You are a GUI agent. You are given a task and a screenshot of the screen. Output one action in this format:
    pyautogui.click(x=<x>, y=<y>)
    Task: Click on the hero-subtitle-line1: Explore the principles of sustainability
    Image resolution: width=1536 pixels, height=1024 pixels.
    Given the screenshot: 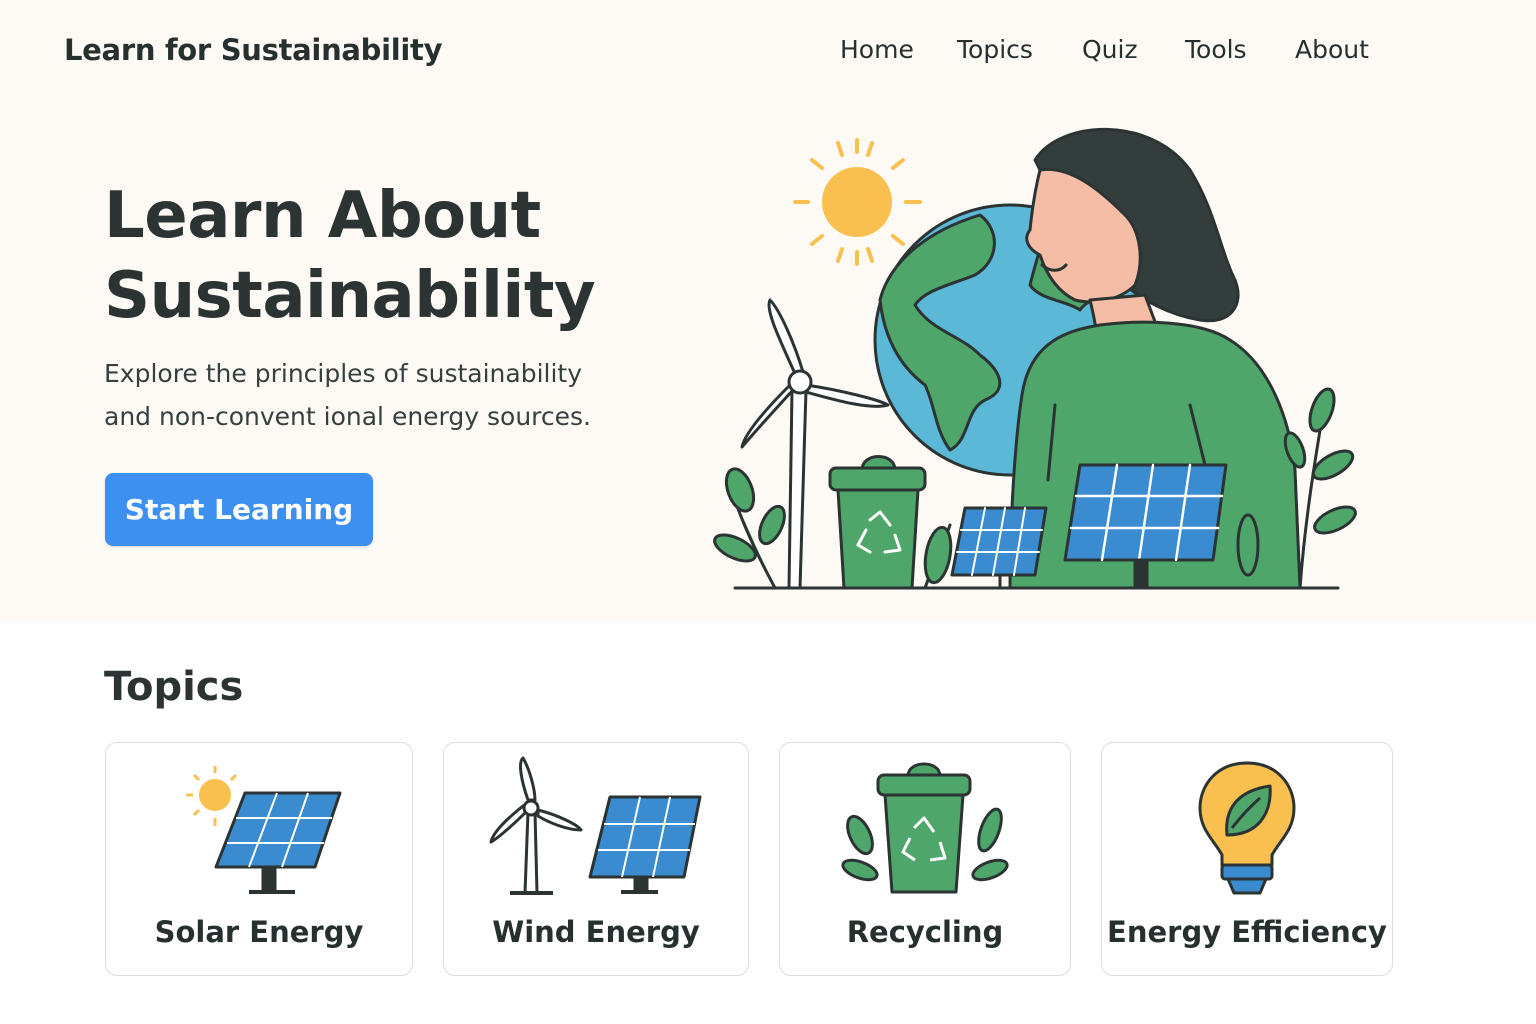 What is the action you would take?
    pyautogui.click(x=343, y=373)
    